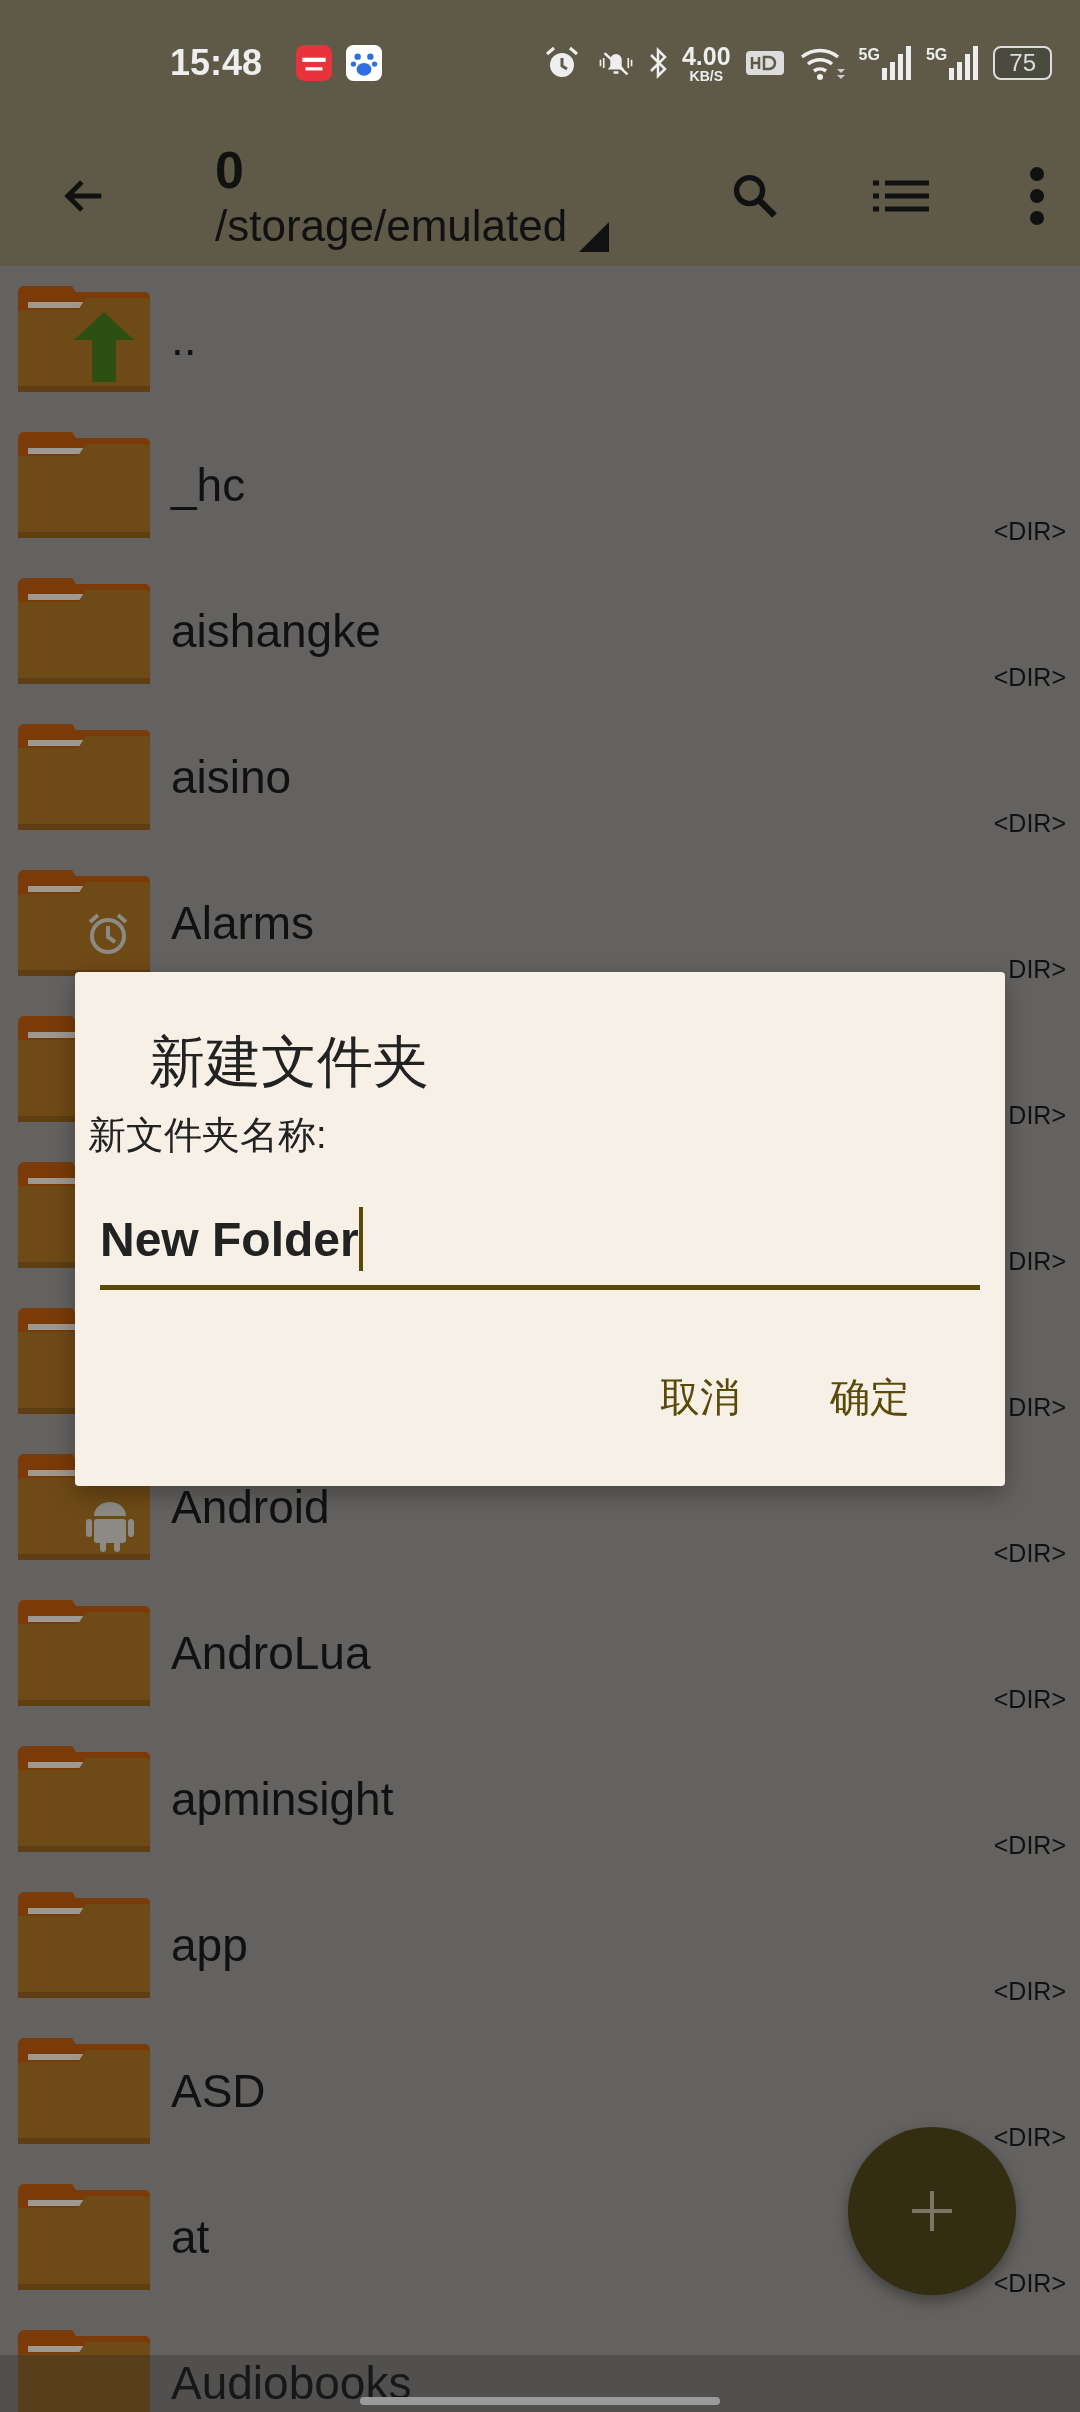 This screenshot has width=1080, height=2412. Describe the element at coordinates (700, 1397) in the screenshot. I see `cancel-button: 取消` at that location.